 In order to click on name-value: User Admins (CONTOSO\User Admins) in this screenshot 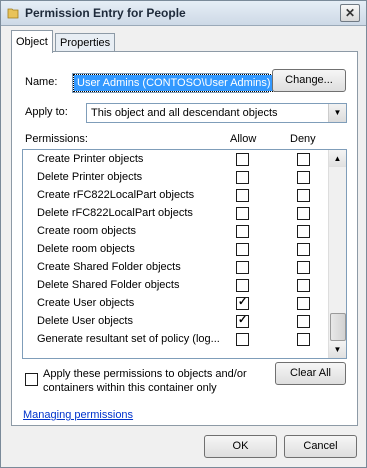, I will do `click(174, 83)`.